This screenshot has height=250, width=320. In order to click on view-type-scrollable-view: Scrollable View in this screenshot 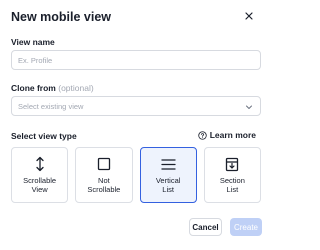, I will do `click(40, 175)`.